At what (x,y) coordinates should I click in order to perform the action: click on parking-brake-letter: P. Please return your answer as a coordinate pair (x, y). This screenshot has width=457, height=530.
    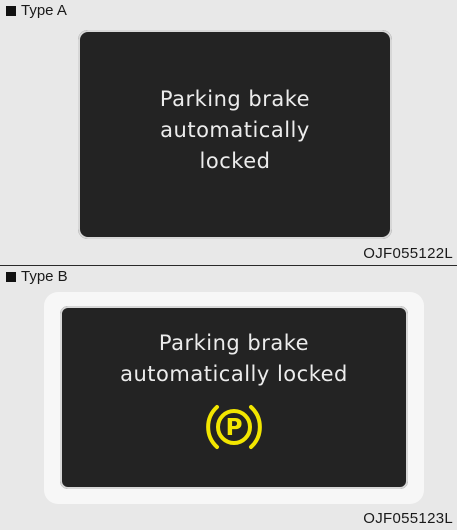
    Looking at the image, I should click on (234, 428).